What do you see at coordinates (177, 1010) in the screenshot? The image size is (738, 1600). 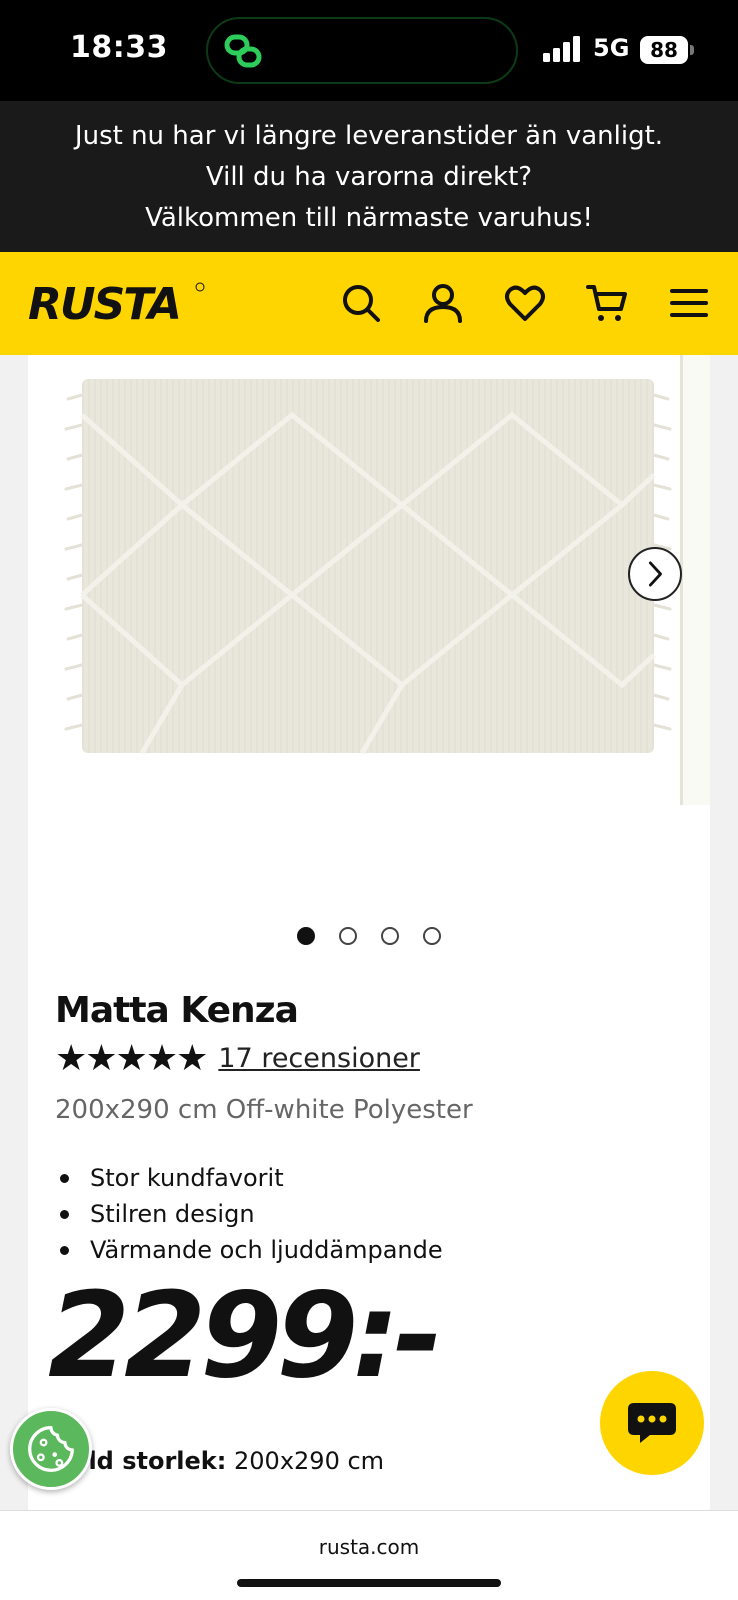 I see `product-title: Matta Kenza` at bounding box center [177, 1010].